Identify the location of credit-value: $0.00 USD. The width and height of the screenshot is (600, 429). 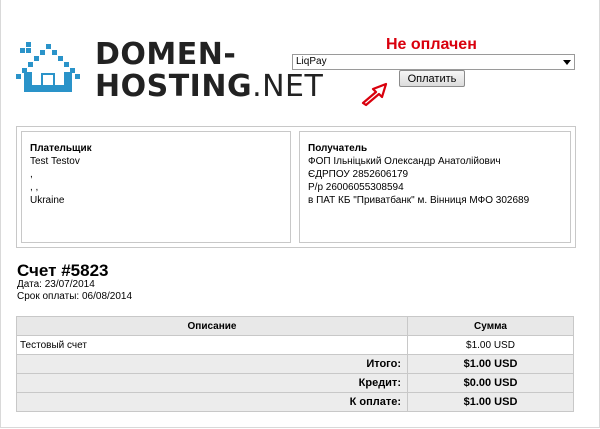
(490, 383).